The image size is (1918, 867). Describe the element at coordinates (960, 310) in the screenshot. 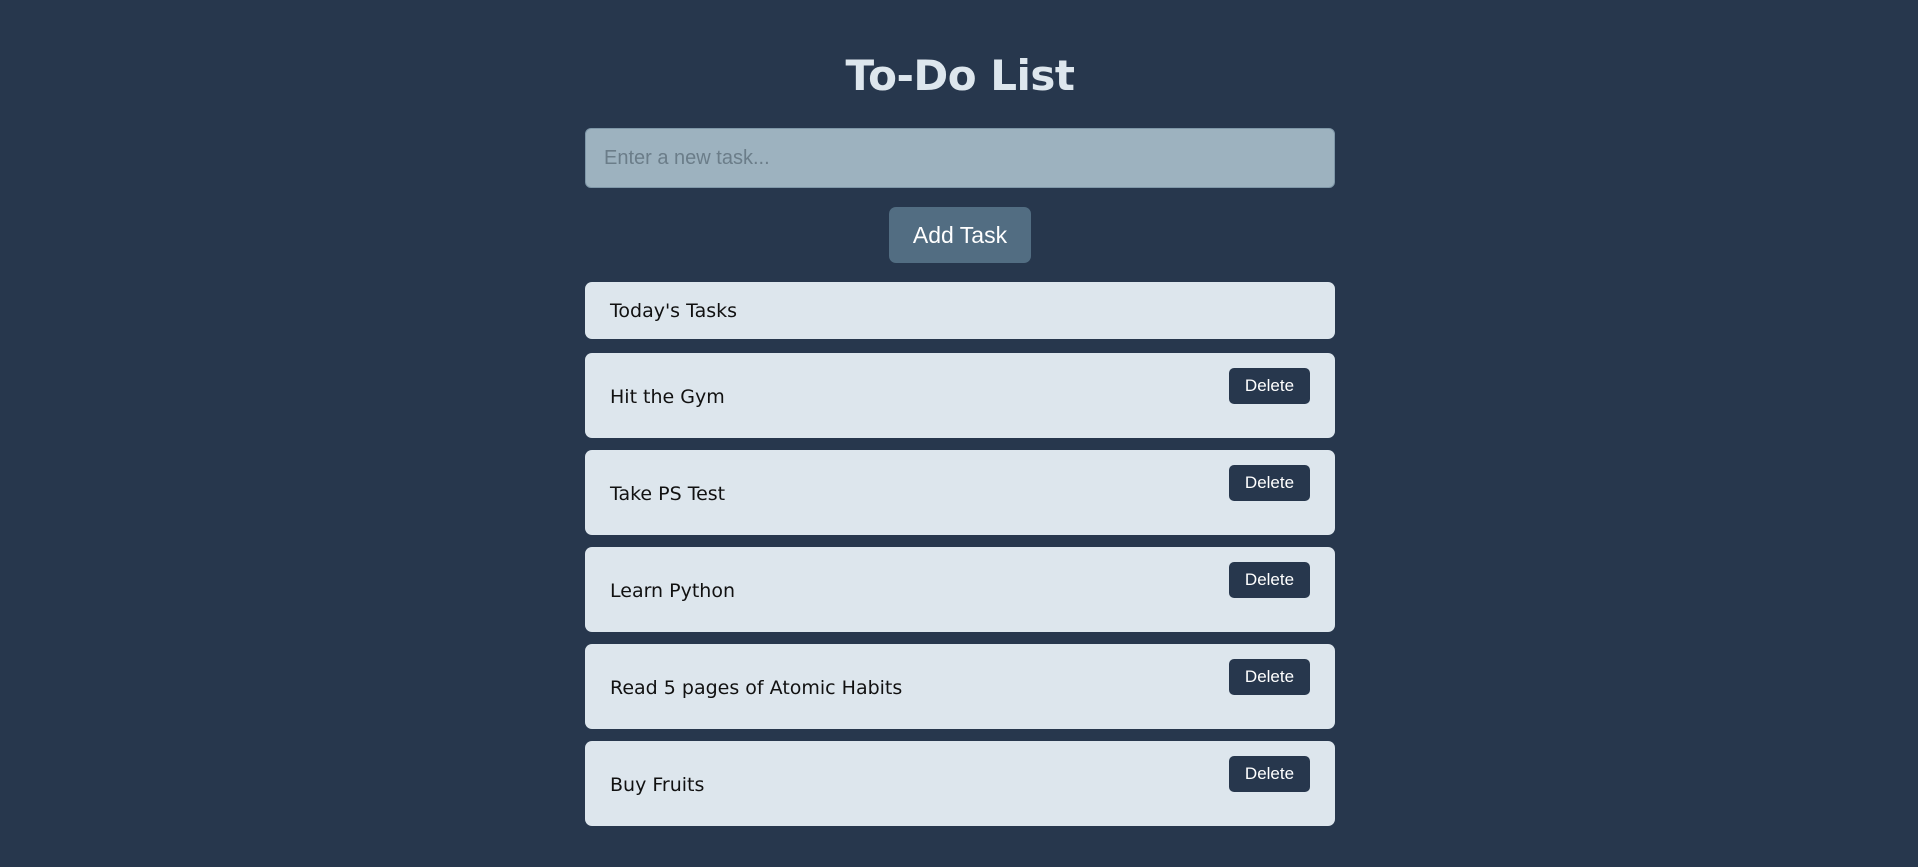

I see `task-list-header: Today's Tasks` at that location.